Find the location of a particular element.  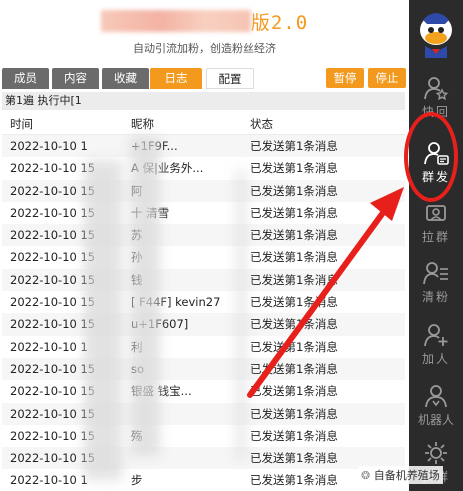

cell-nickname: 步 is located at coordinates (137, 480).